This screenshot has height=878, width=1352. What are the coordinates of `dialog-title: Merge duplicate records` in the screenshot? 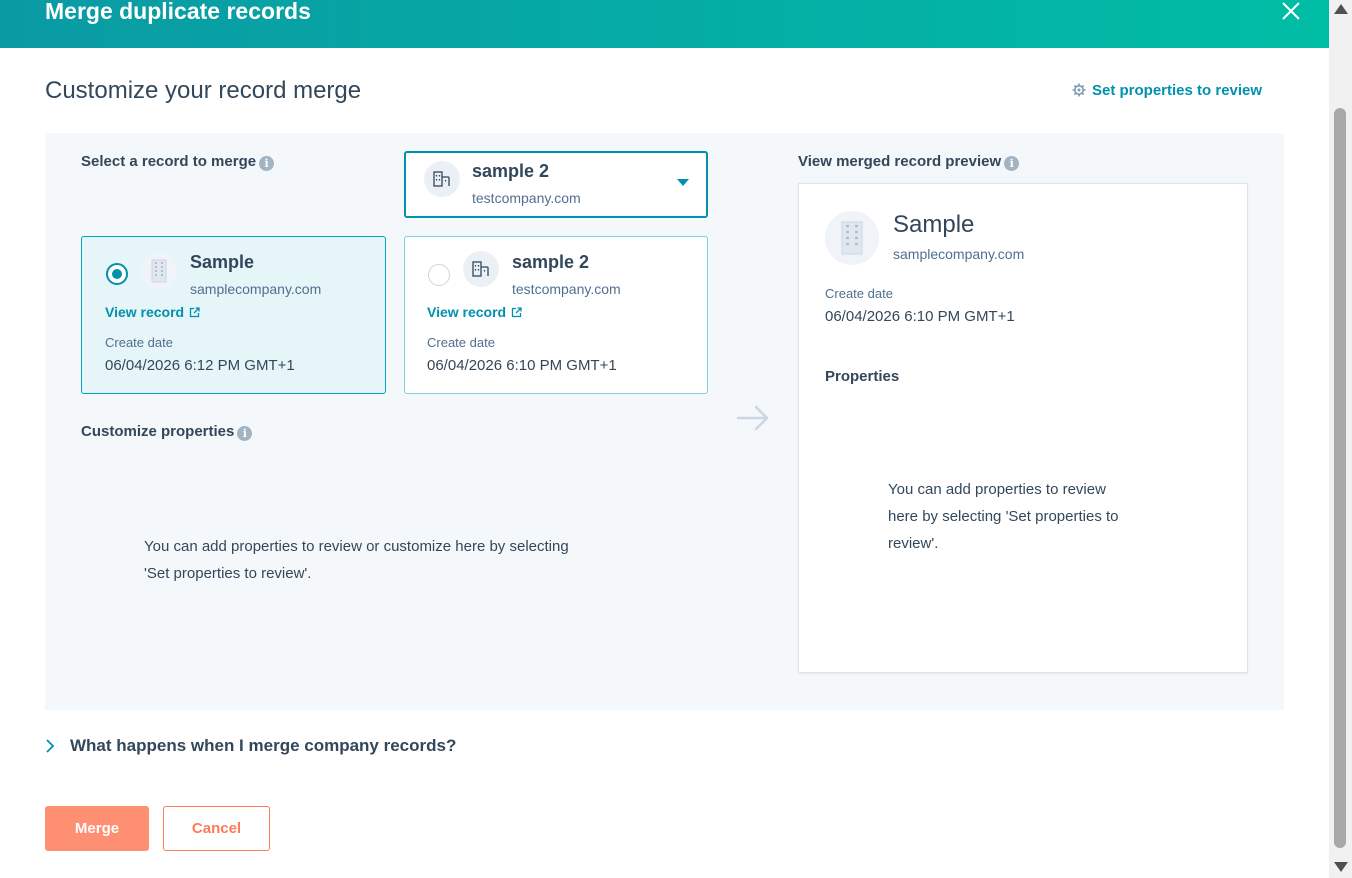 It's located at (178, 12).